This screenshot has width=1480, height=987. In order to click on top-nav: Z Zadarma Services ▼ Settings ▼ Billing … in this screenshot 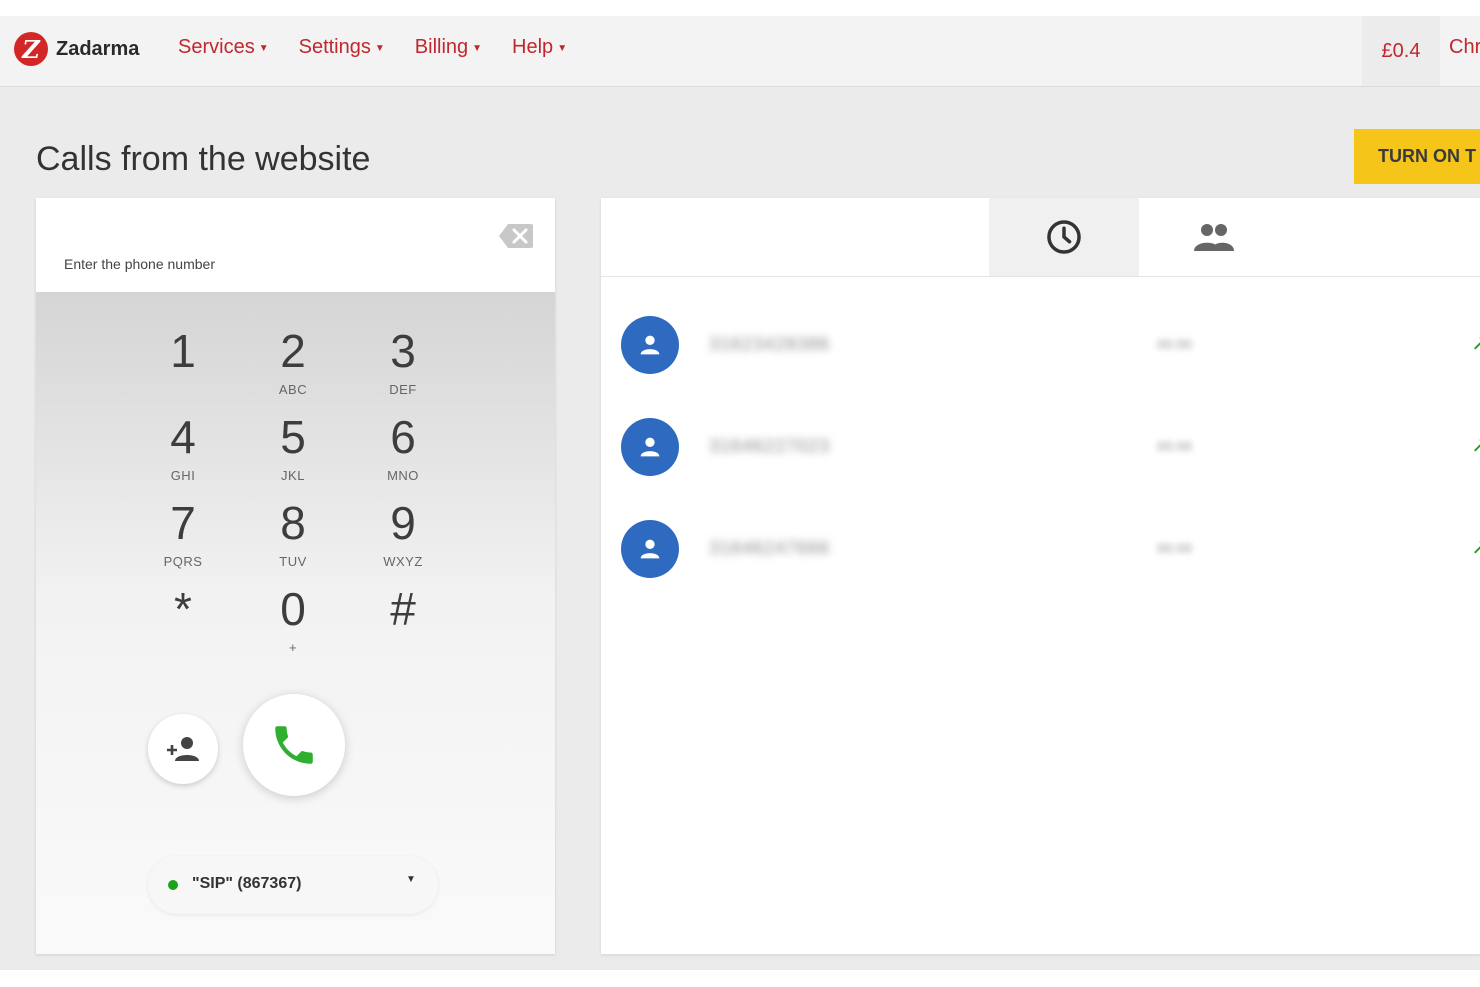, I will do `click(740, 51)`.